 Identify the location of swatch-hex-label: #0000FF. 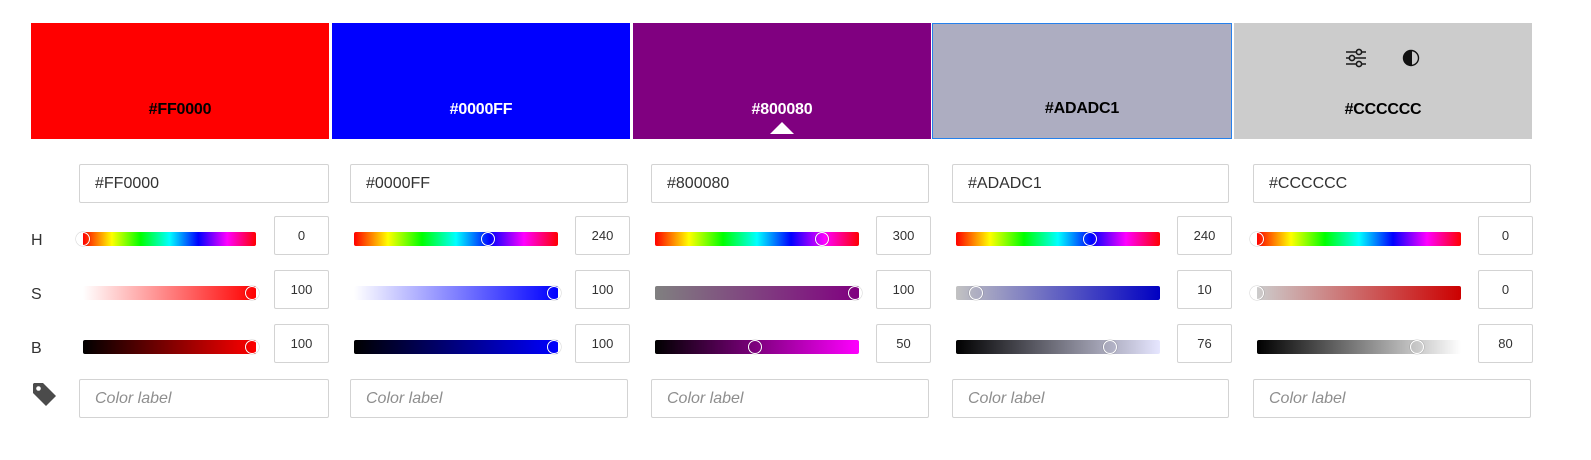
(481, 109).